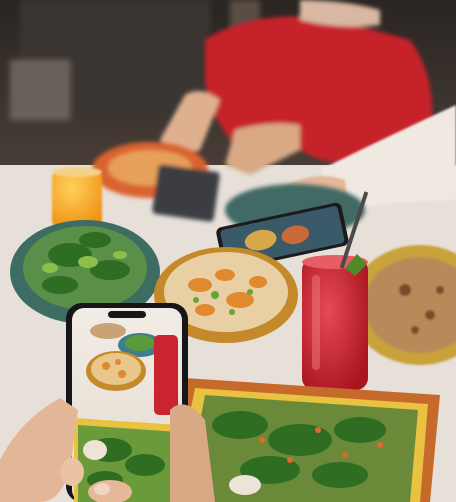 The height and width of the screenshot is (502, 456). What do you see at coordinates (127, 402) in the screenshot?
I see `foreground-smartphone` at bounding box center [127, 402].